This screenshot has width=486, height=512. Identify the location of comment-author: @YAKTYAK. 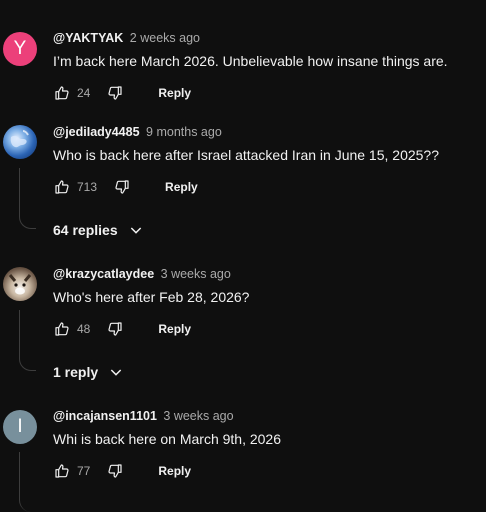
(88, 38).